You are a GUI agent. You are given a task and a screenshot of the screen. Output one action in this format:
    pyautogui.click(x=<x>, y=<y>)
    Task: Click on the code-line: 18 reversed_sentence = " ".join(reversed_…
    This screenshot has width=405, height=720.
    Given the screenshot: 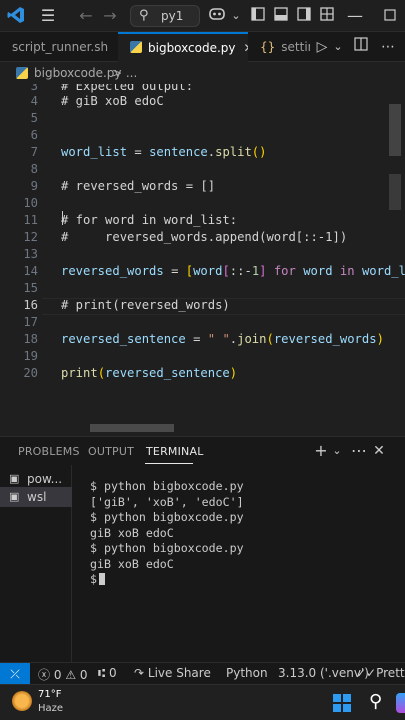 What is the action you would take?
    pyautogui.click(x=203, y=339)
    